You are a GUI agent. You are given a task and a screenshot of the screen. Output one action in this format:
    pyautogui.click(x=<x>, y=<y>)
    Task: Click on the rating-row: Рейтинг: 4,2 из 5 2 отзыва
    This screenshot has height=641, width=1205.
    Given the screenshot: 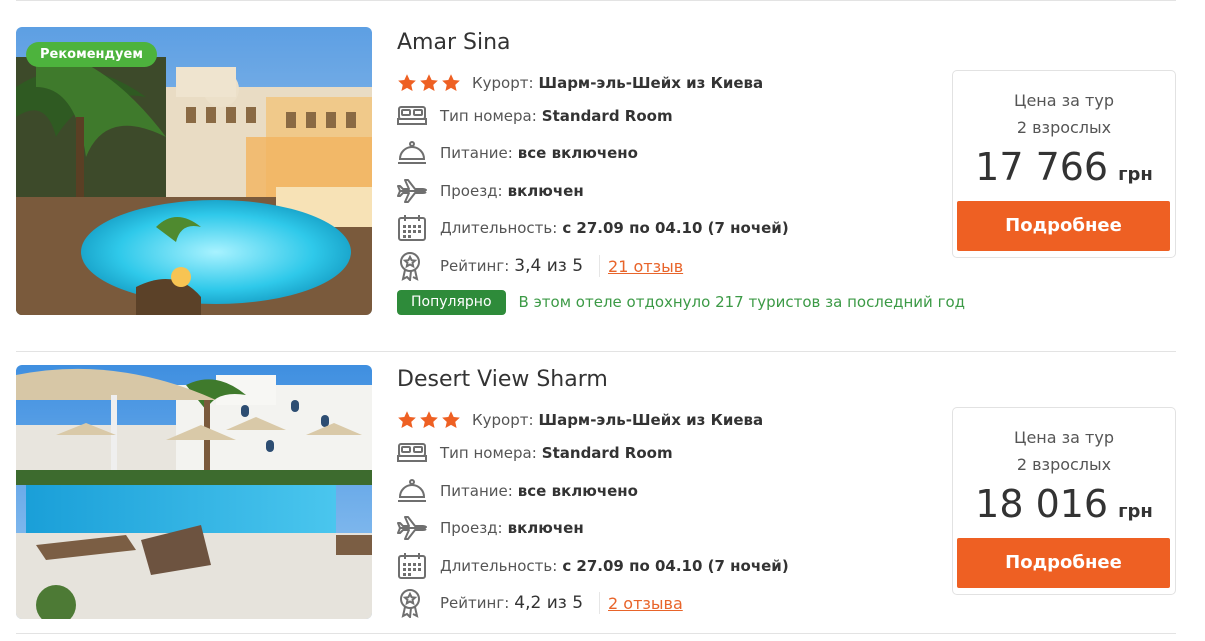 What is the action you would take?
    pyautogui.click(x=540, y=603)
    